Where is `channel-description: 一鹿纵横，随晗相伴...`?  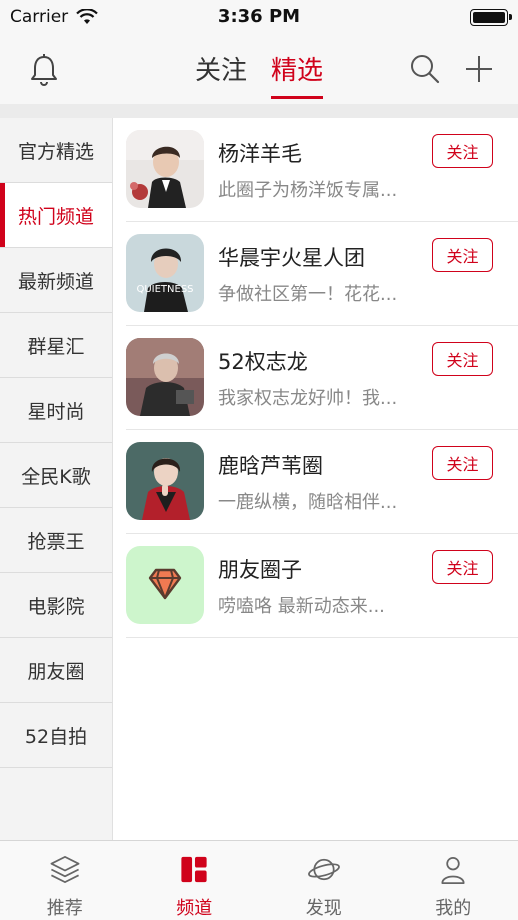 channel-description: 一鹿纵横，随晗相伴... is located at coordinates (308, 502).